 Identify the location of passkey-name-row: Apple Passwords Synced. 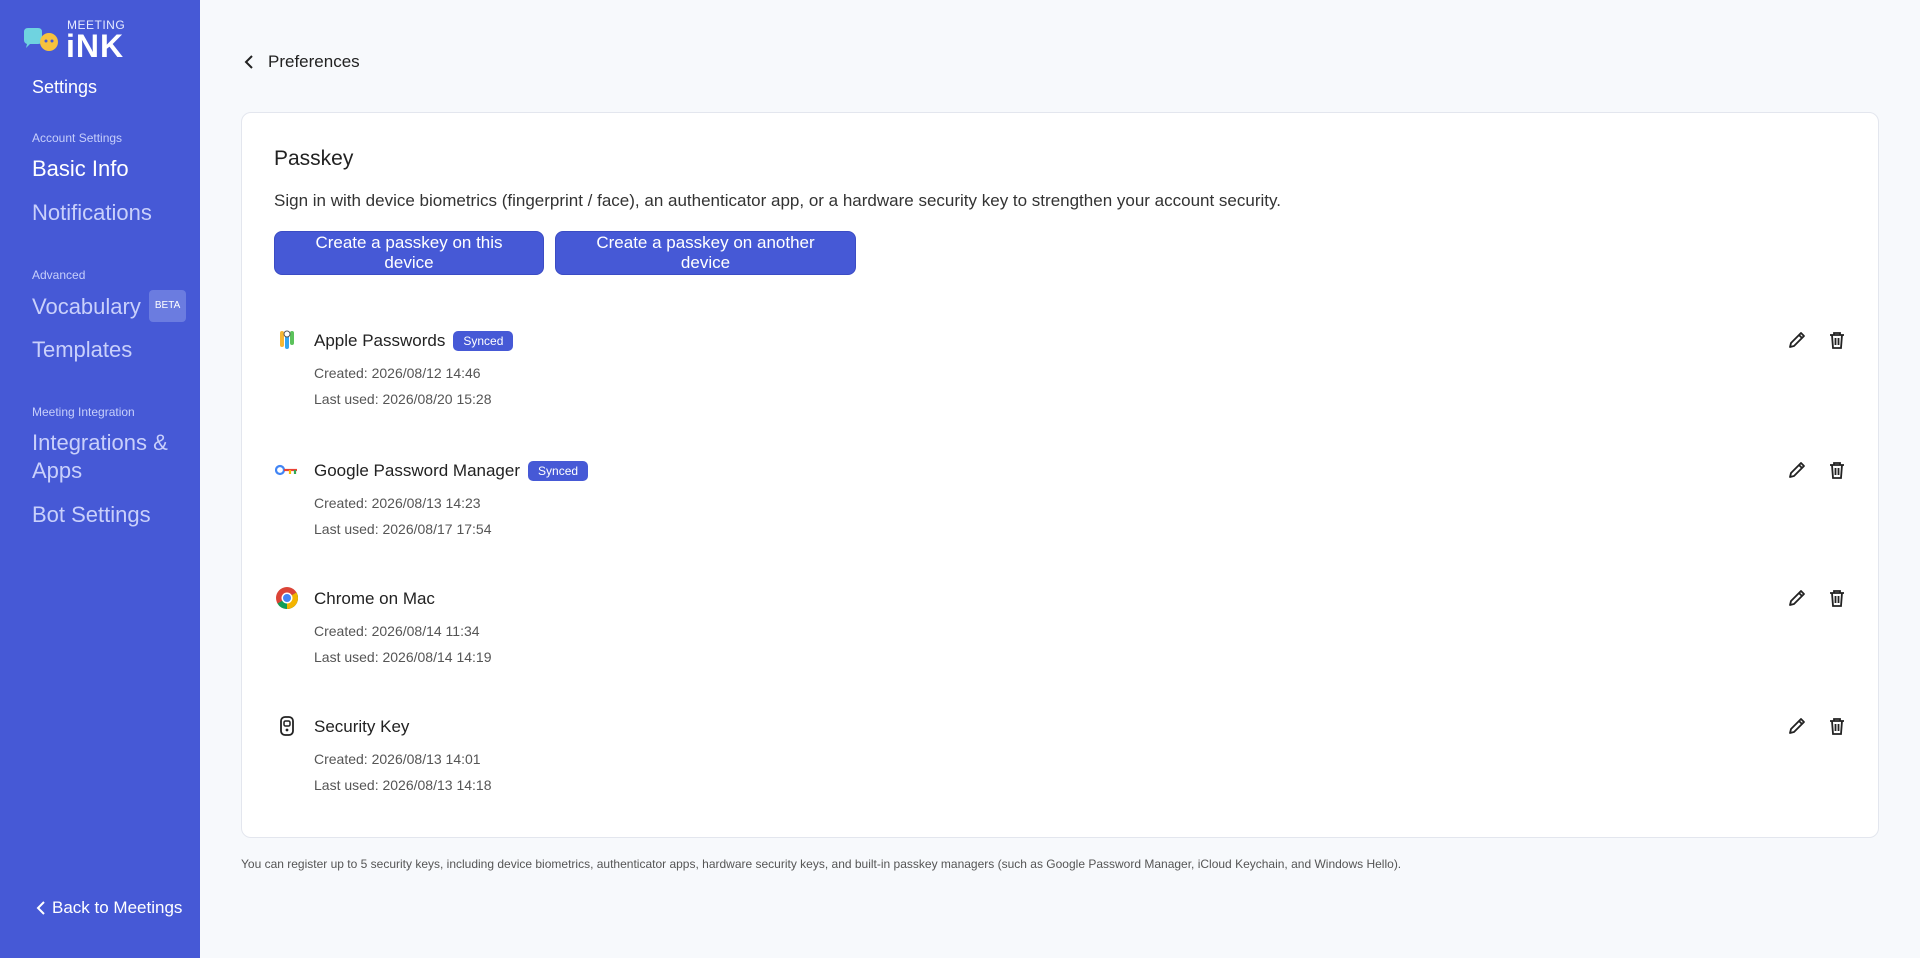
(414, 341).